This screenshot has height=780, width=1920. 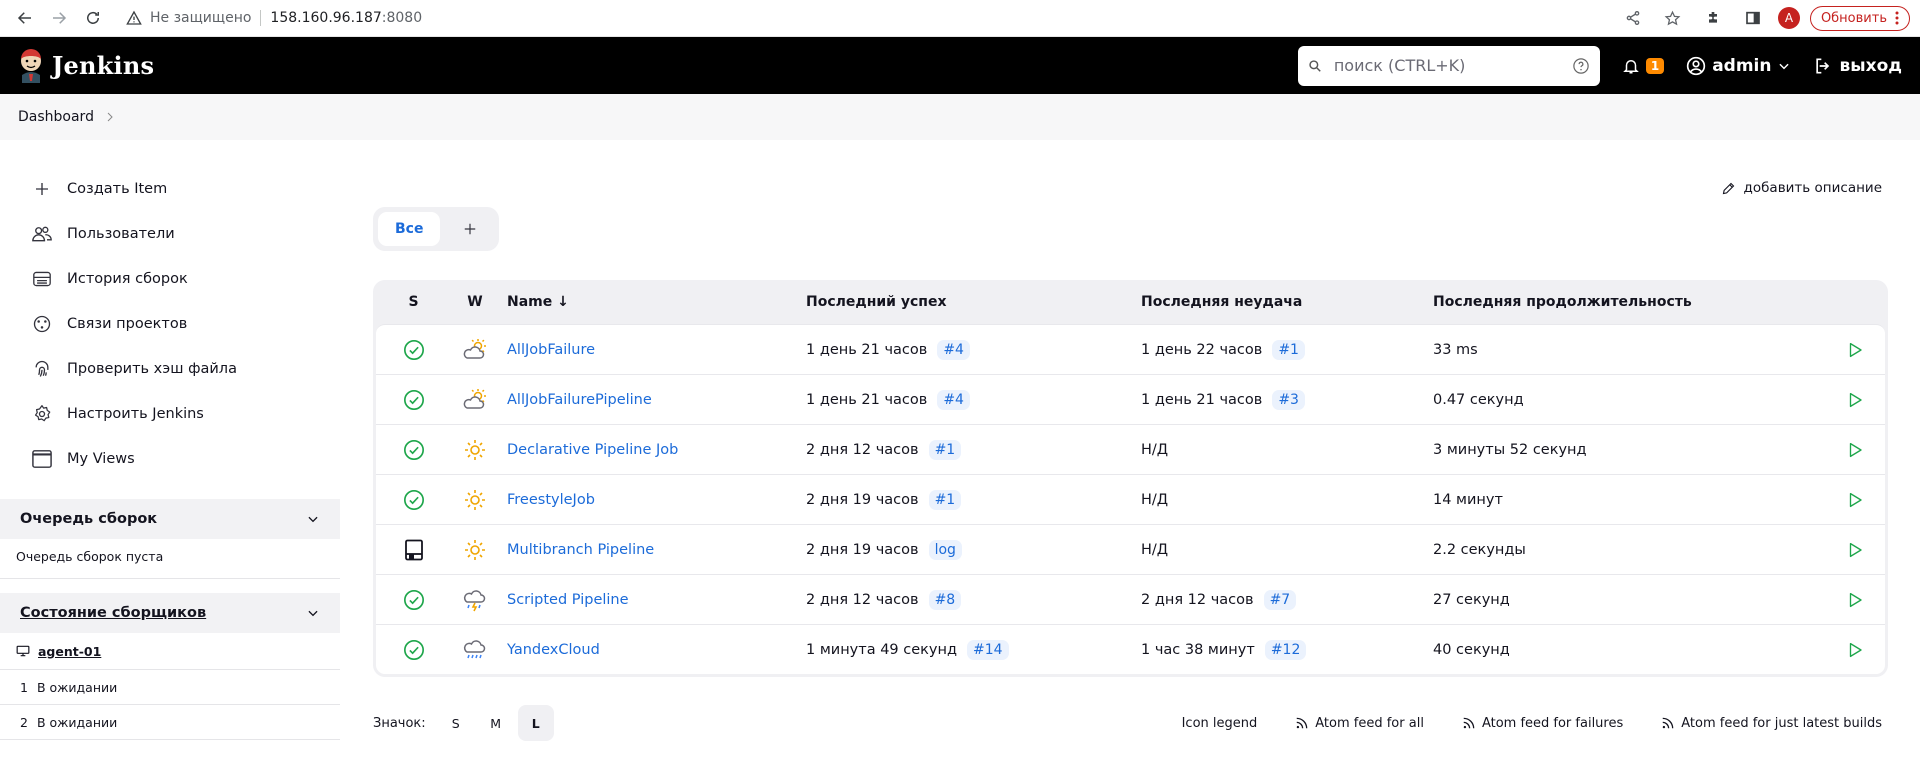 I want to click on back-icon, so click(x=25, y=18).